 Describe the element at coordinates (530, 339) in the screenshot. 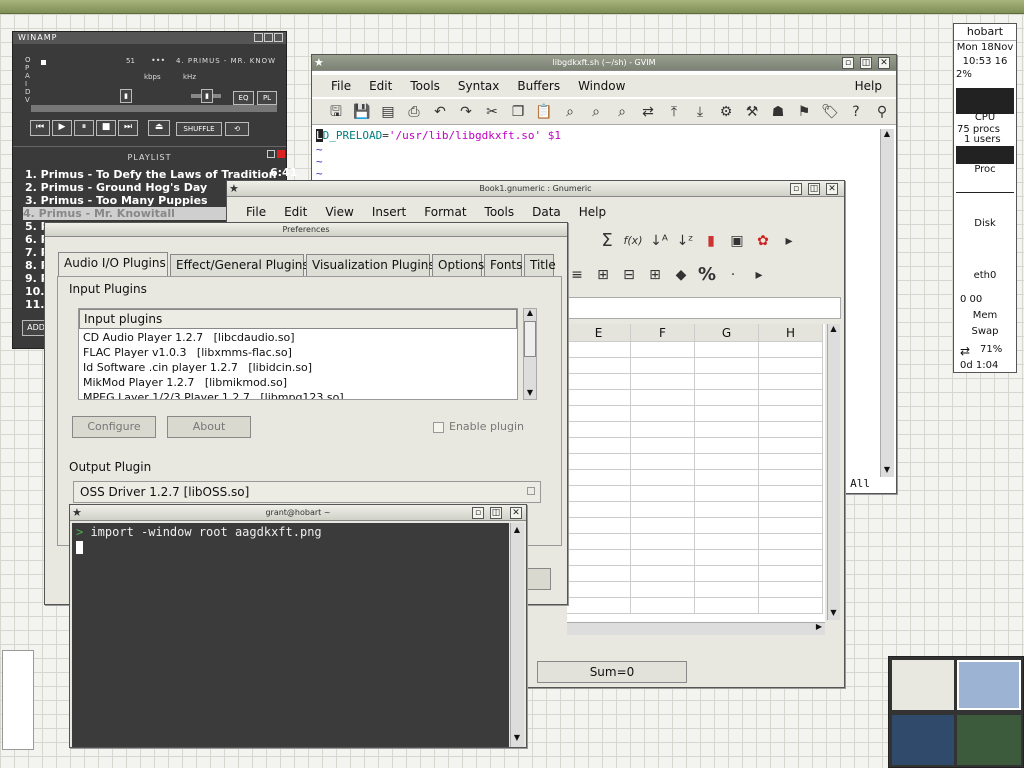

I see `scroll-thumb` at that location.